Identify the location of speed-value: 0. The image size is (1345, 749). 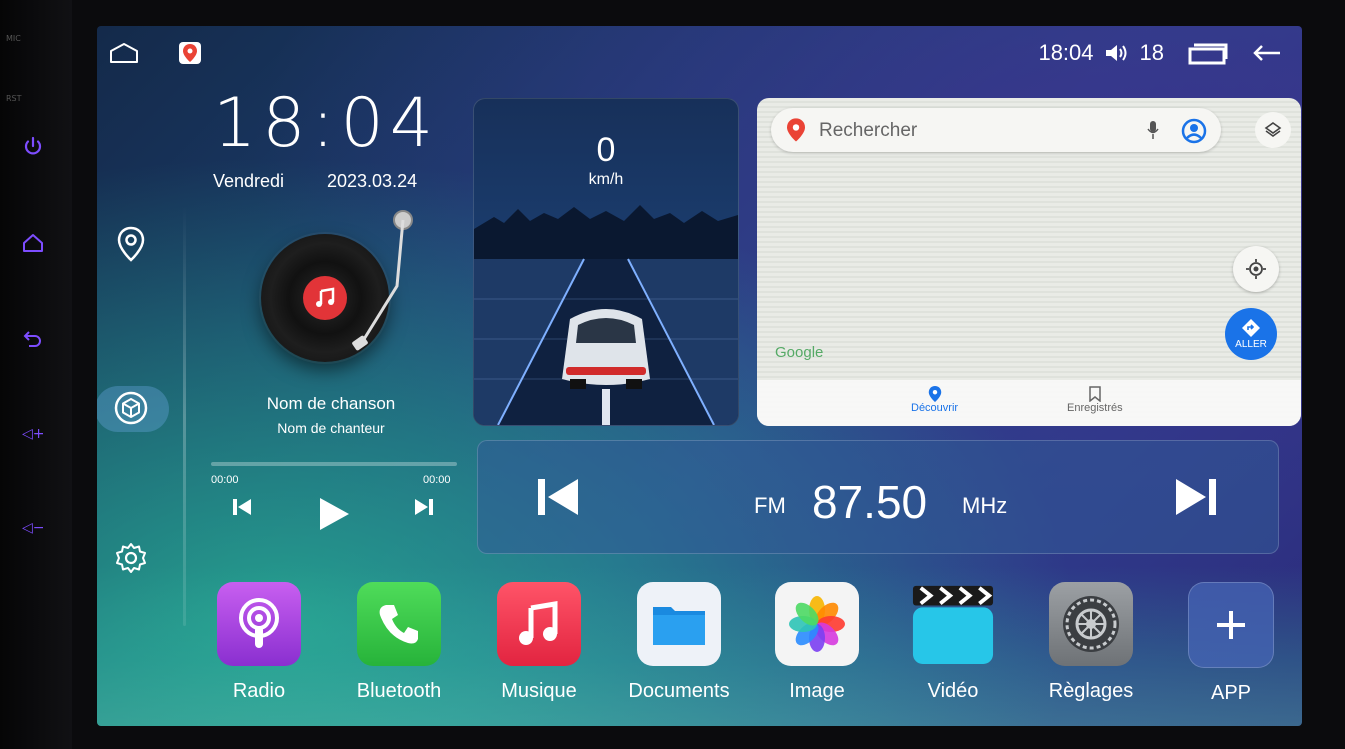
(606, 150).